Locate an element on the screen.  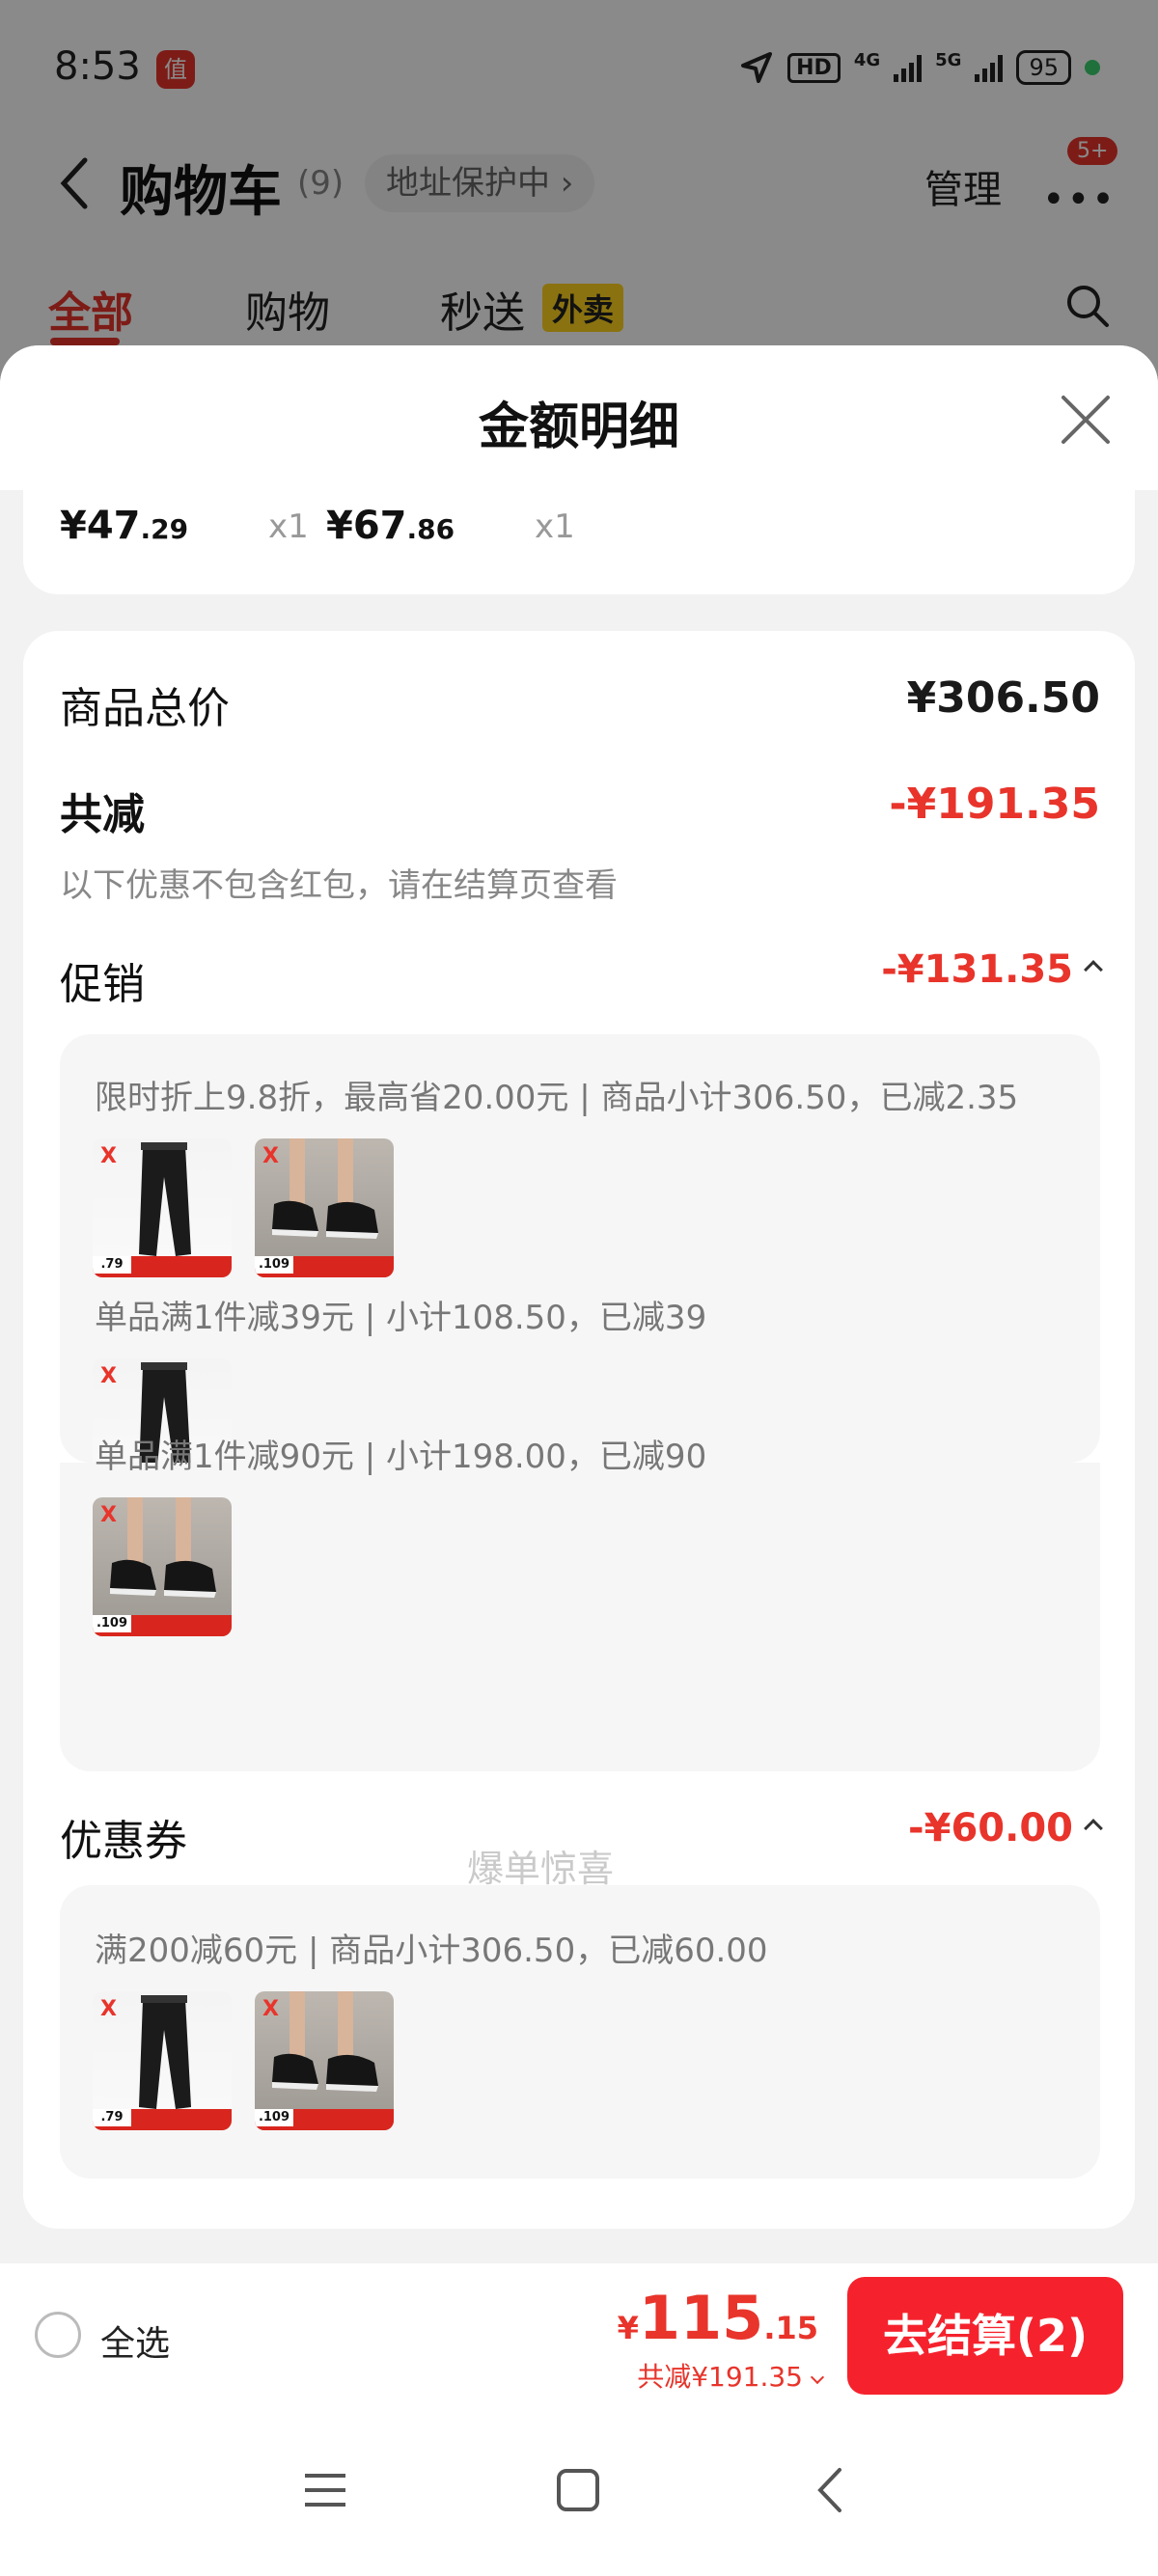
total-price-label: 商品总价 is located at coordinates (145, 709).